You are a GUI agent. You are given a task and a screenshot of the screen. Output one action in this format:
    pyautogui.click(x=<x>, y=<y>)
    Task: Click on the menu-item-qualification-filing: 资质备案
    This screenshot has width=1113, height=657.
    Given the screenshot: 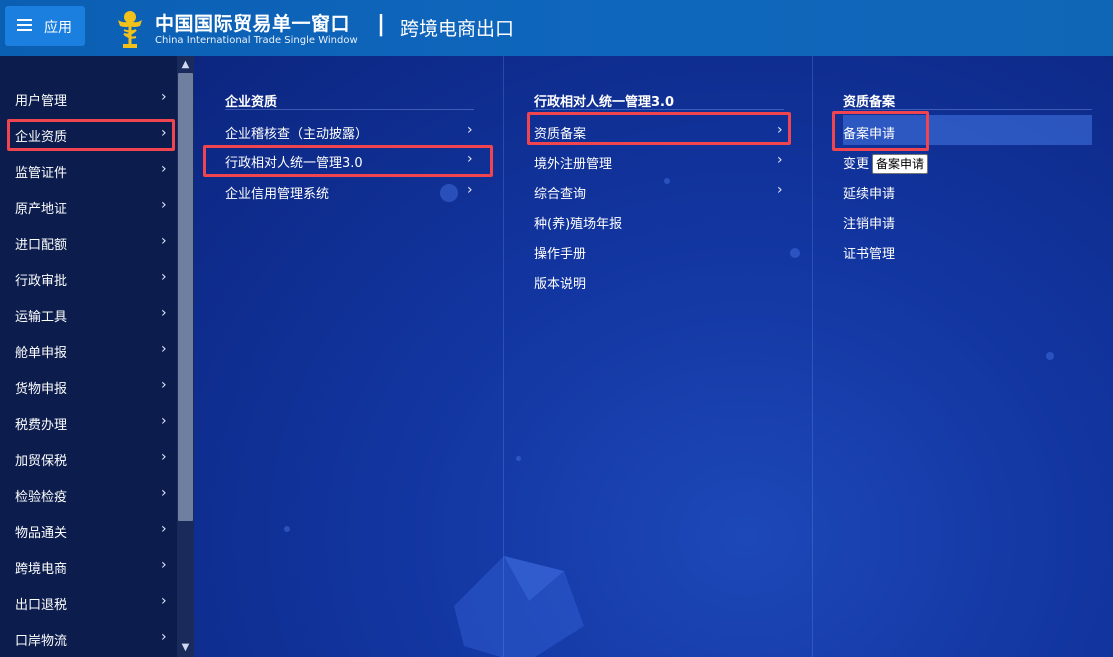 What is the action you would take?
    pyautogui.click(x=560, y=132)
    